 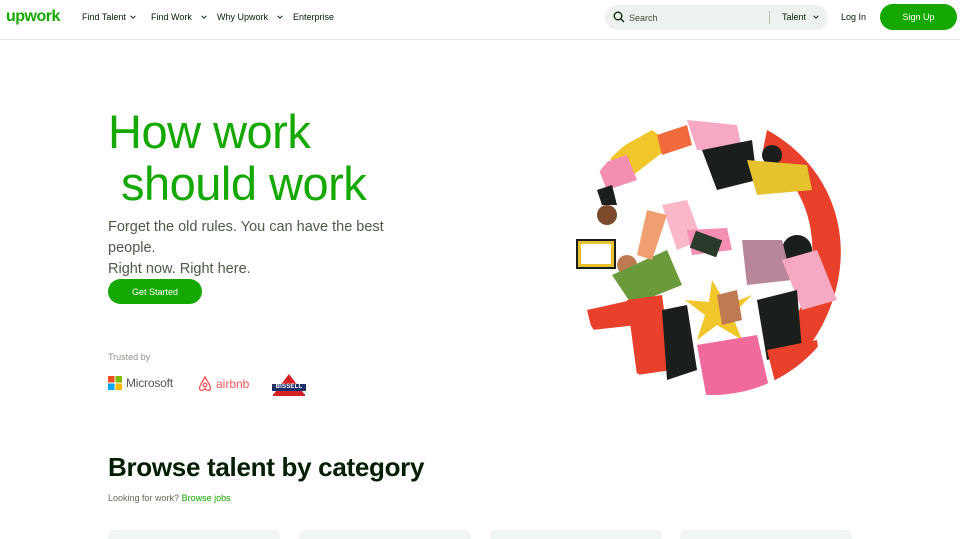 I want to click on hero-title-line1: How work, so click(x=209, y=131).